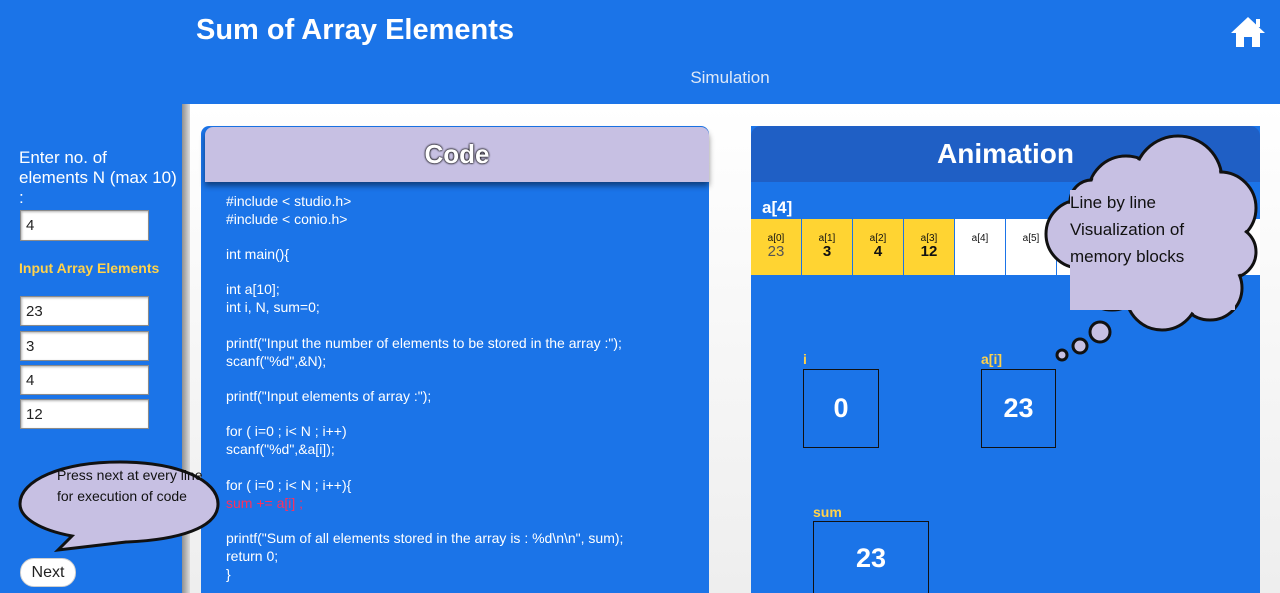 The width and height of the screenshot is (1280, 593). I want to click on array-cell-index: a[4], so click(980, 238).